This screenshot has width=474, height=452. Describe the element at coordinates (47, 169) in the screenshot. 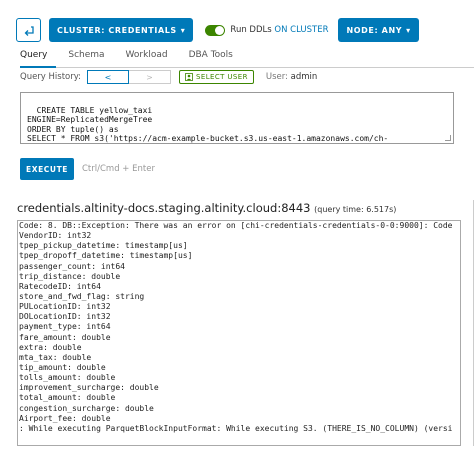

I see `execute-button: EXECUTE` at that location.